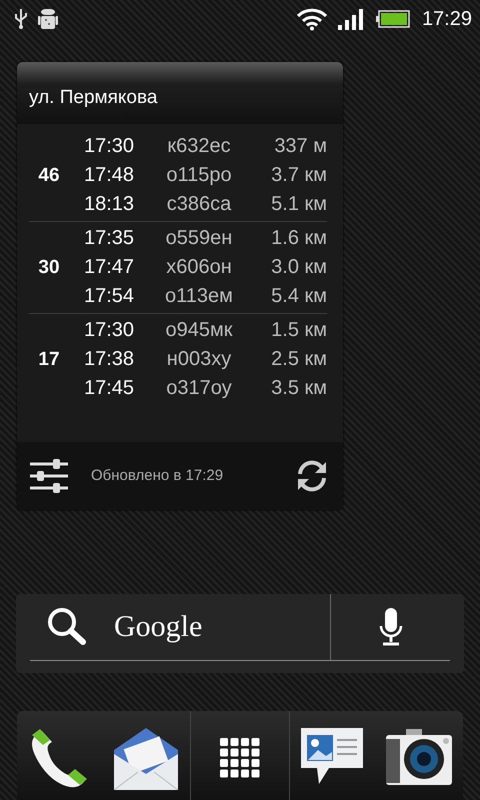 This screenshot has height=800, width=480. I want to click on android-icon, so click(48, 19).